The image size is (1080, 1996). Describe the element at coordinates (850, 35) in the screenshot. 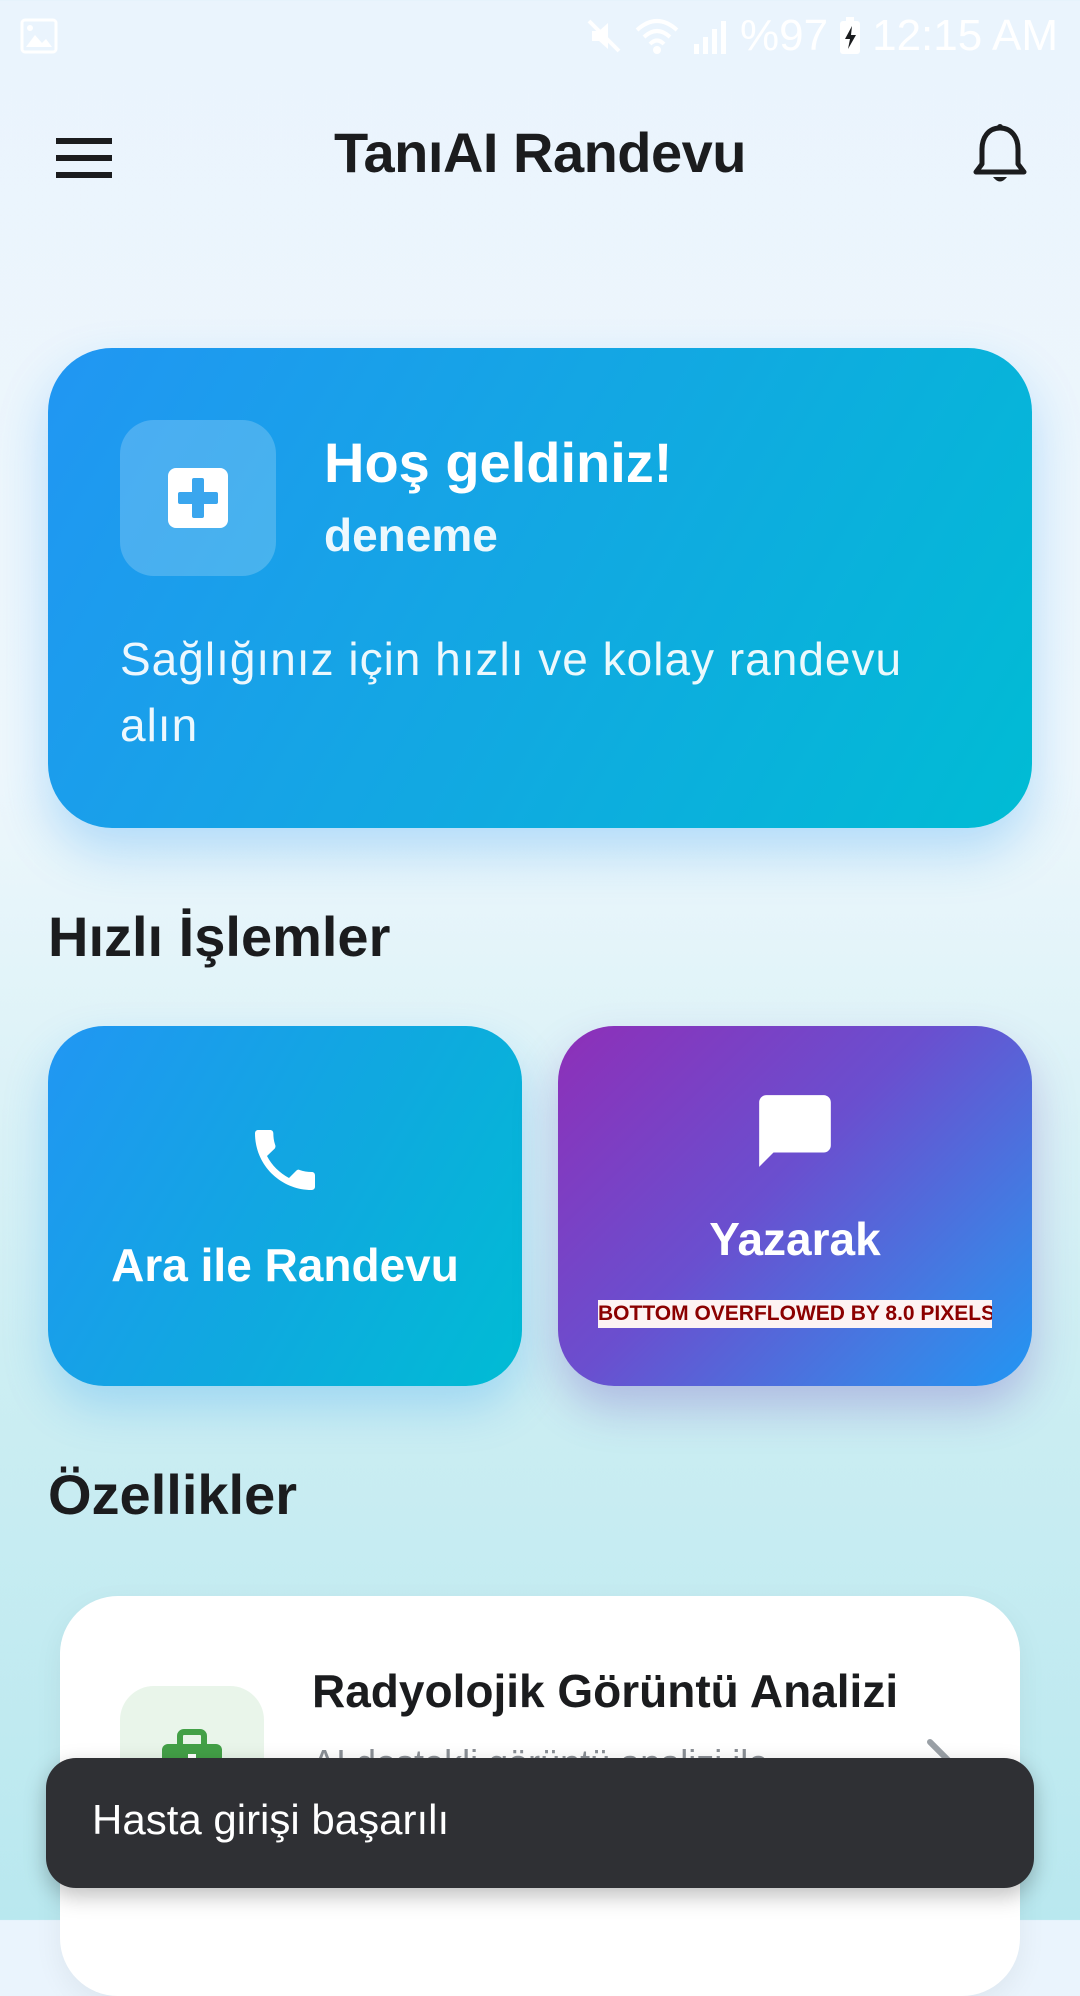

I see `battery-charging-icon` at that location.